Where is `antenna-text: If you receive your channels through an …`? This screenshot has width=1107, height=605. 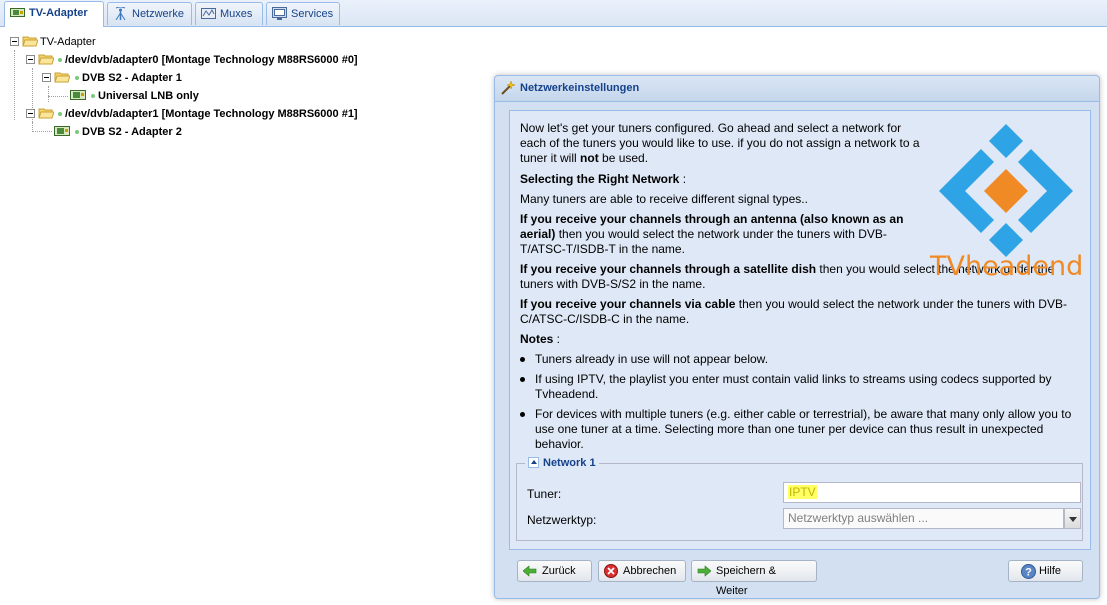
antenna-text: If you receive your channels through an … is located at coordinates (725, 234).